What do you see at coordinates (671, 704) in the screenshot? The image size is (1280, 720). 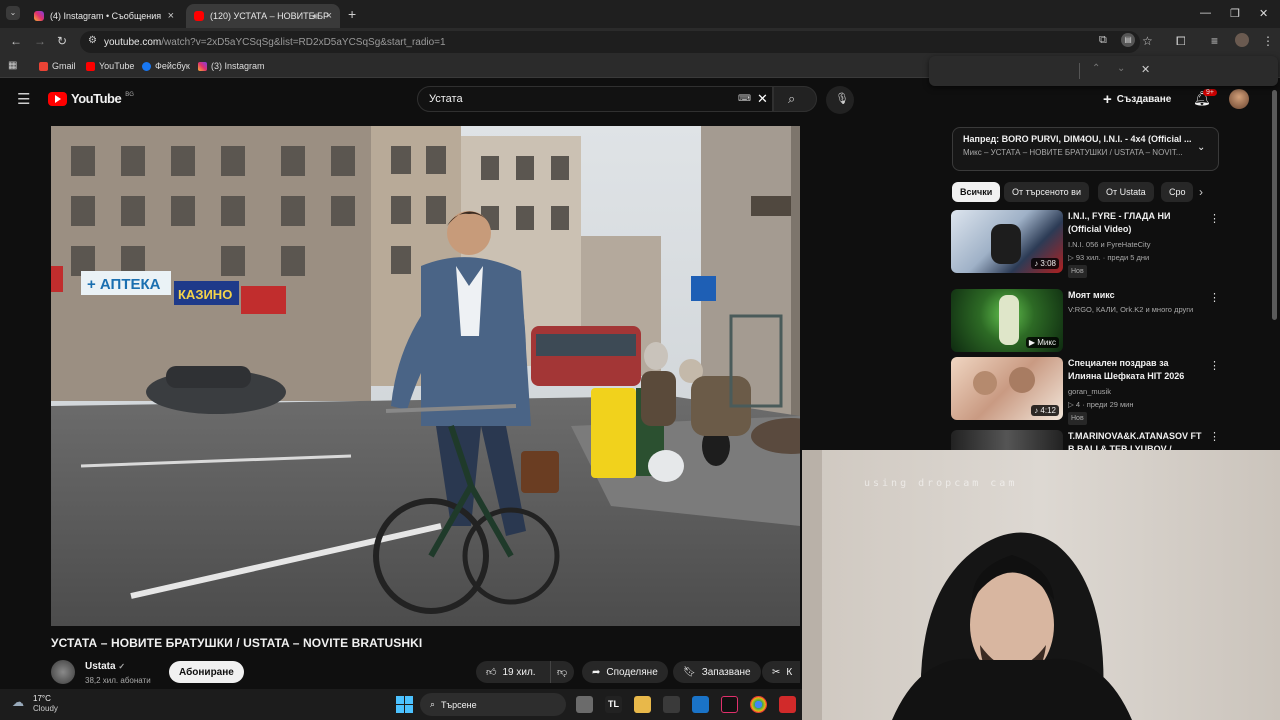 I see `store-icon` at bounding box center [671, 704].